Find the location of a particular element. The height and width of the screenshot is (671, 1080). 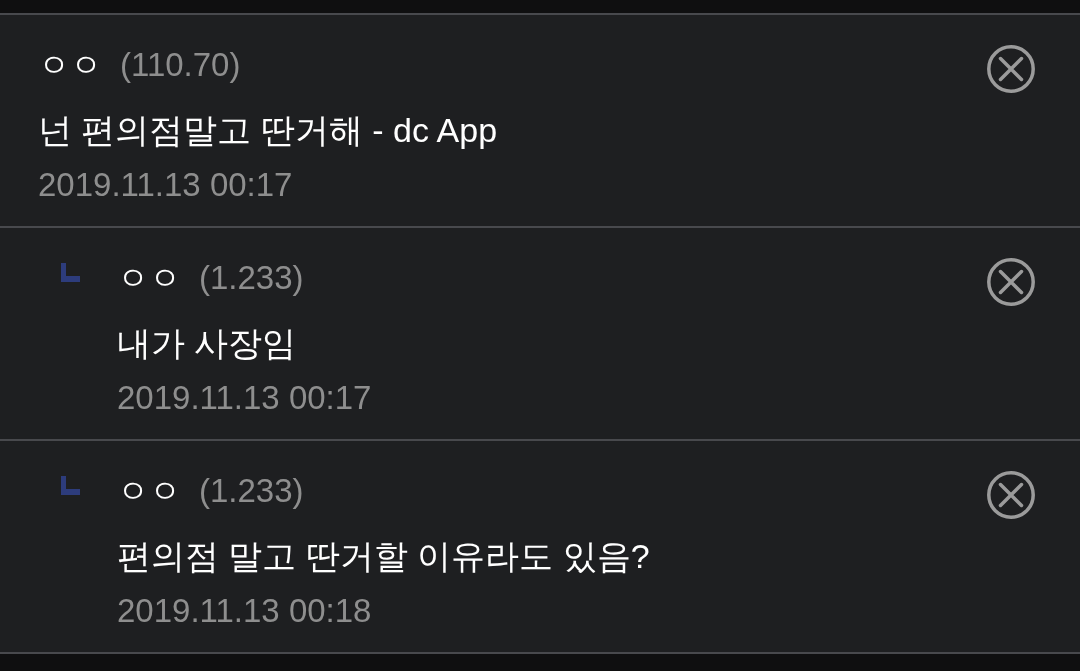

comment-time: 2019.11.13 00:18 is located at coordinates (244, 610).